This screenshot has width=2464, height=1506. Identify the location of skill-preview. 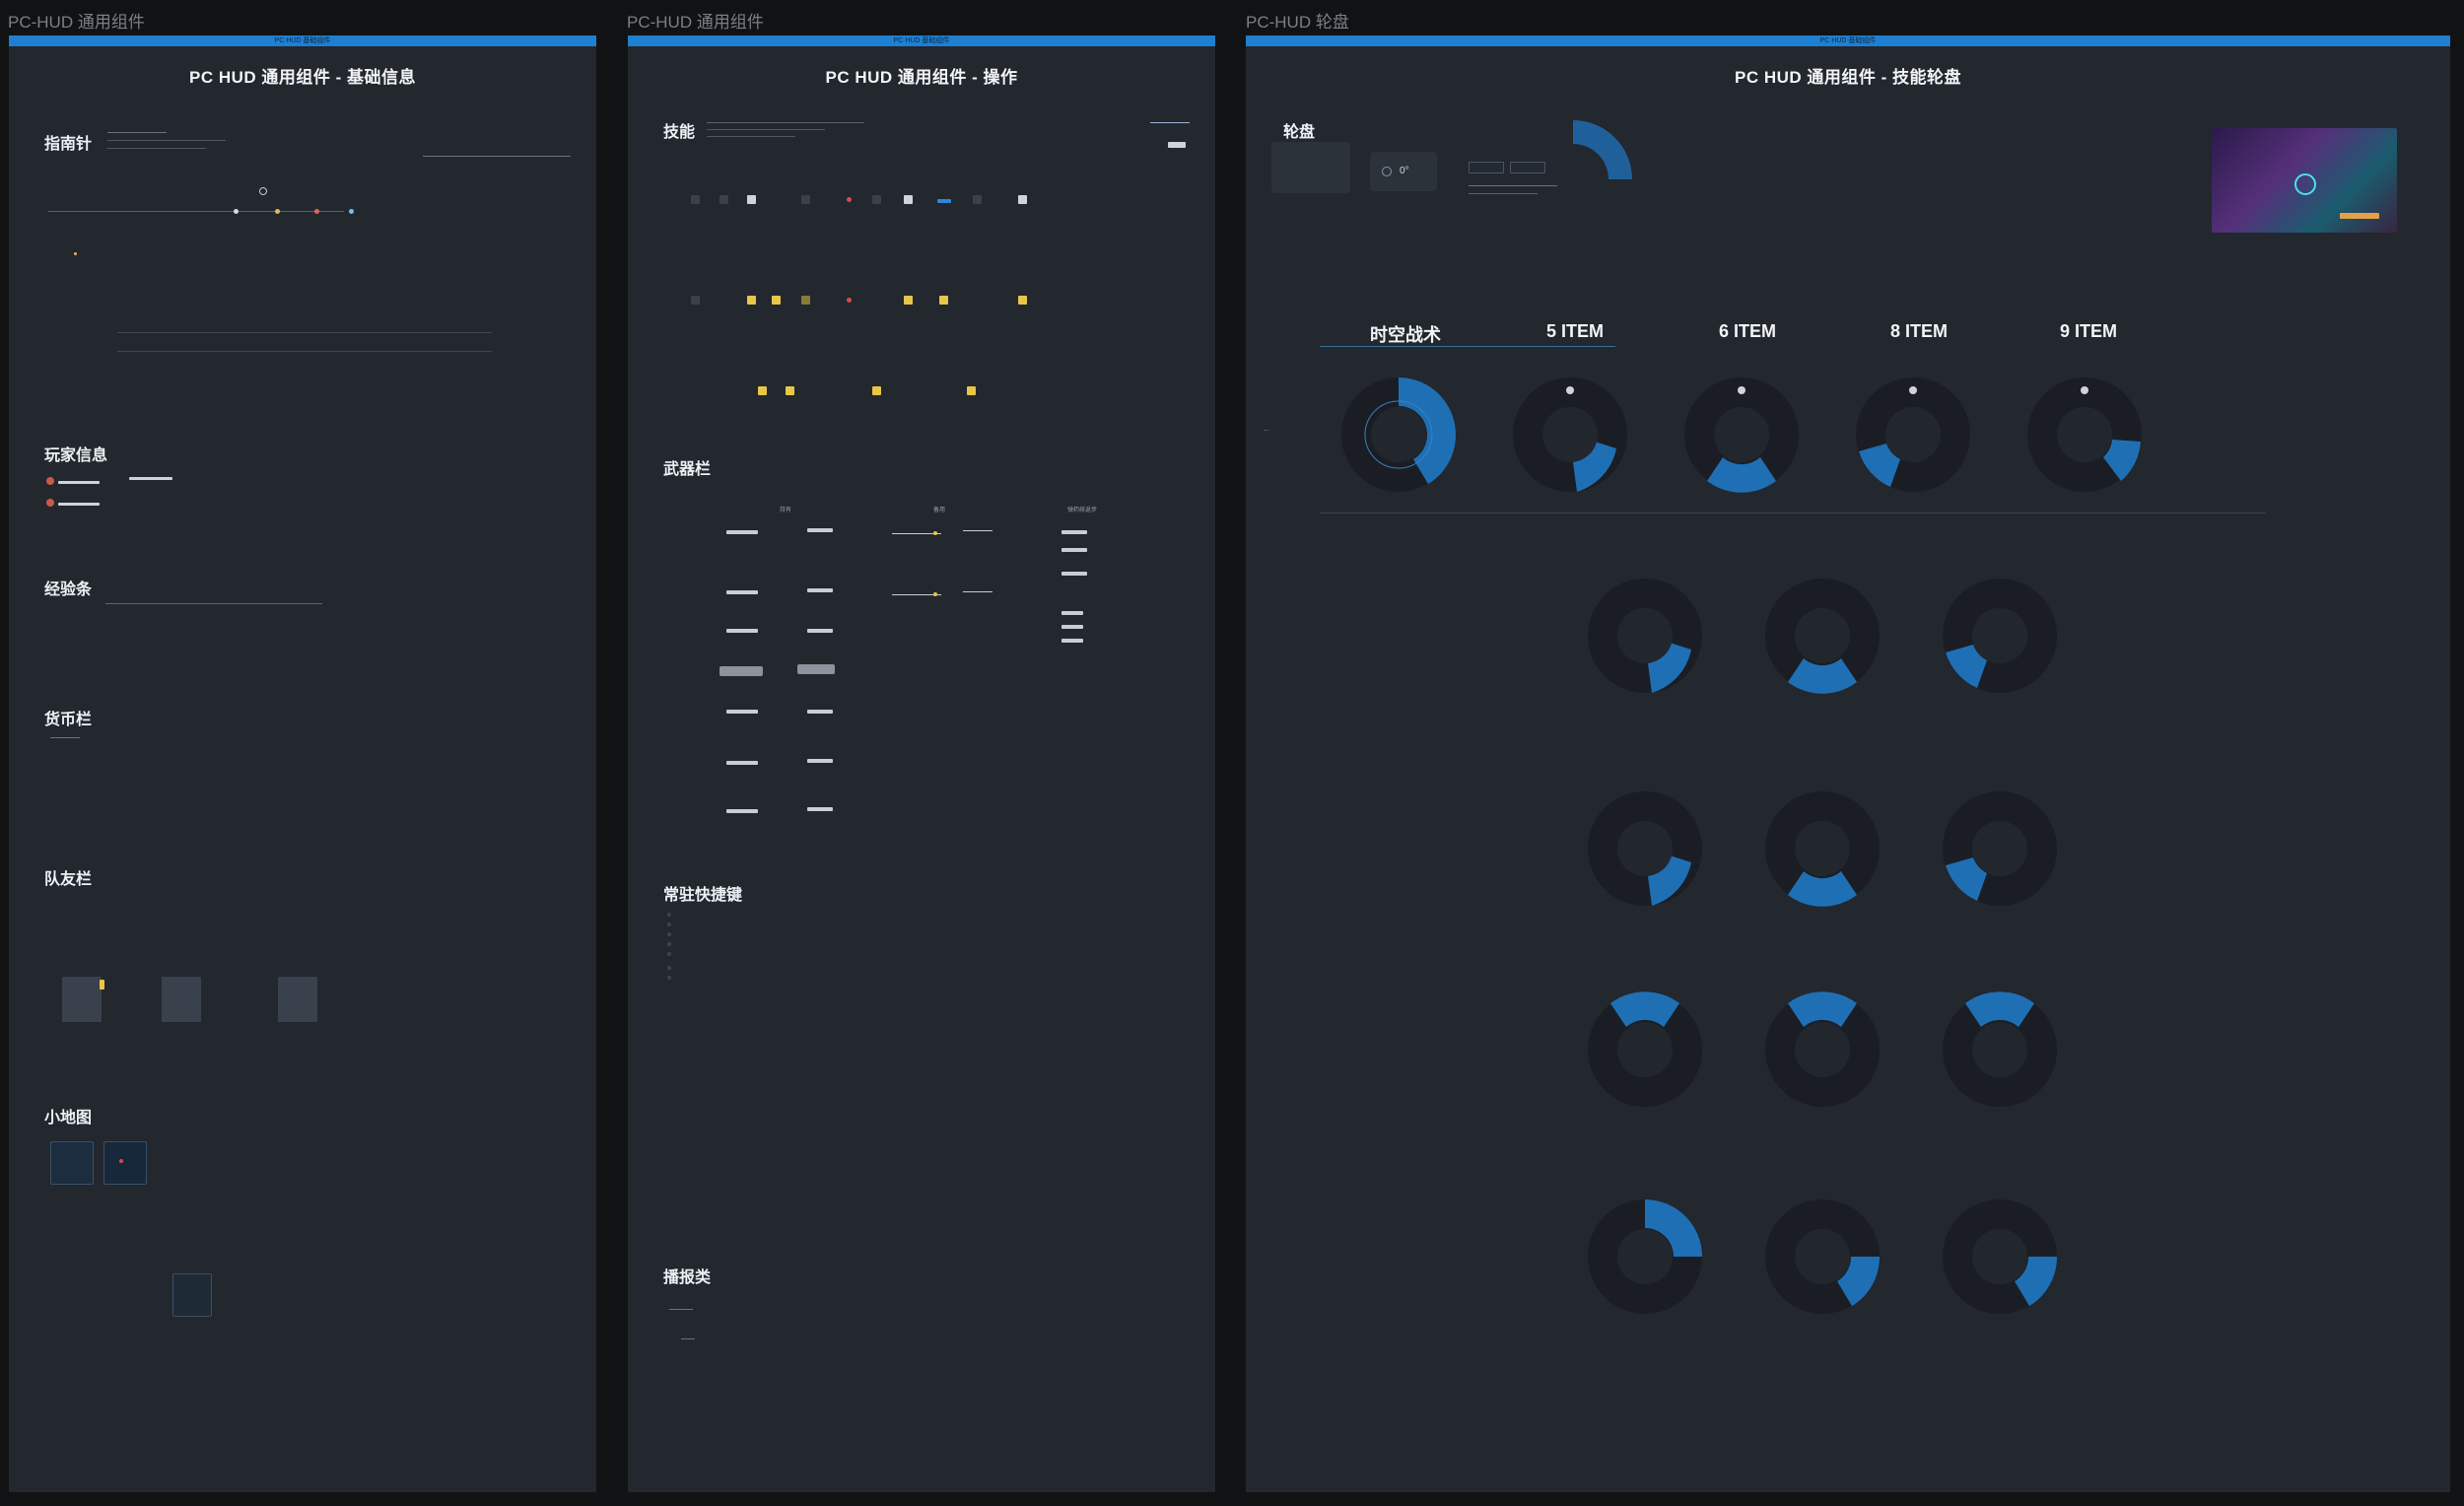
(1170, 122).